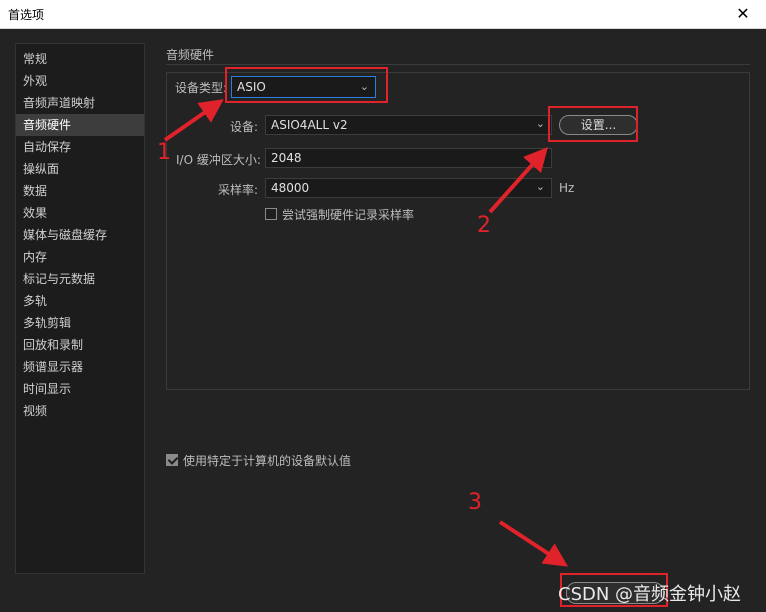  Describe the element at coordinates (484, 225) in the screenshot. I see `annotation-number-2: 2` at that location.